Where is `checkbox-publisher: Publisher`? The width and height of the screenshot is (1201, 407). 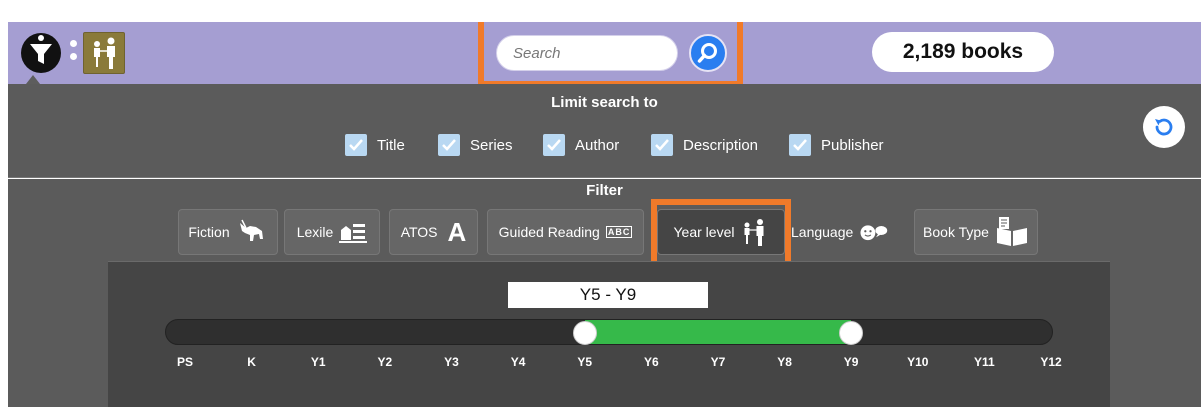
checkbox-publisher: Publisher is located at coordinates (836, 145).